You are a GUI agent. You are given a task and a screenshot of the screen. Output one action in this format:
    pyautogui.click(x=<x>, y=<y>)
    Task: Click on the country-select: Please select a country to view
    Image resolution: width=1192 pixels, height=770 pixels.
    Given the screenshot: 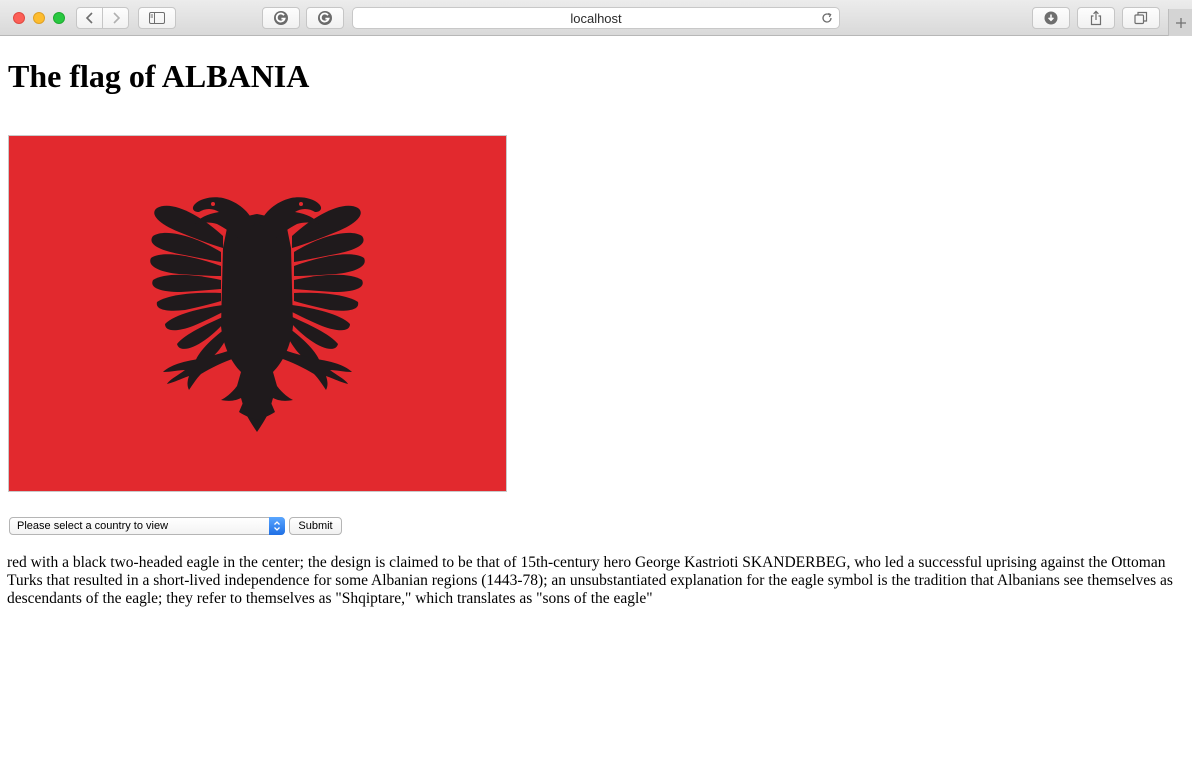 What is the action you would take?
    pyautogui.click(x=147, y=526)
    